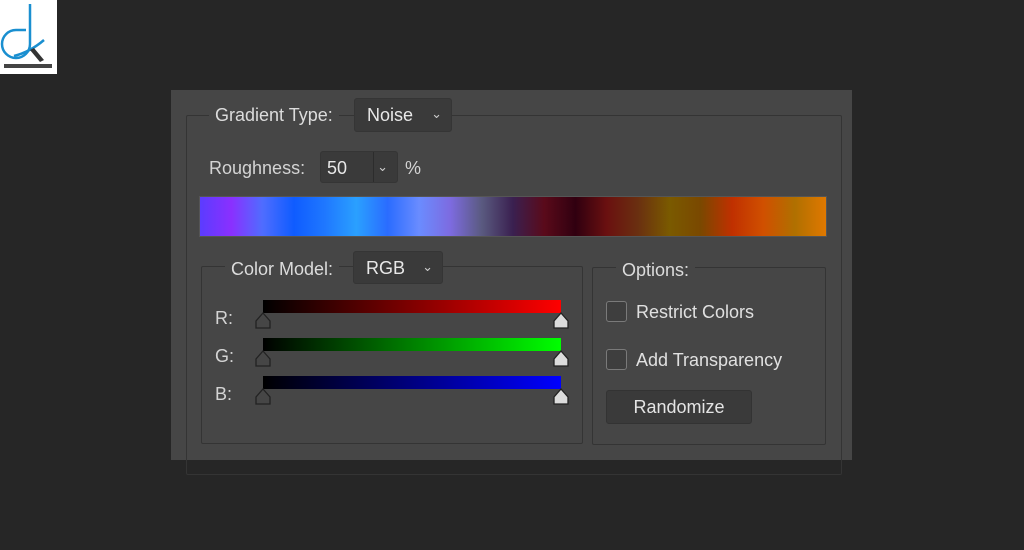 This screenshot has height=550, width=1024. What do you see at coordinates (412, 306) in the screenshot?
I see `channel-slider-r` at bounding box center [412, 306].